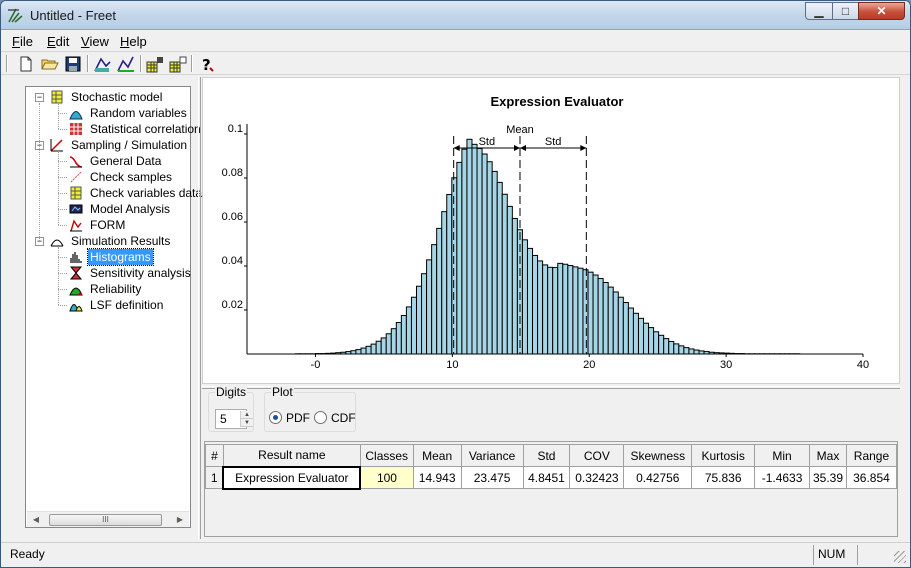  I want to click on minimize-button: ▁, so click(819, 11).